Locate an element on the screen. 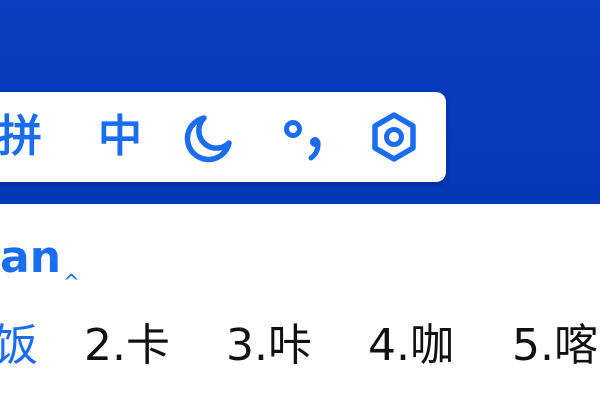 This screenshot has width=600, height=400. candidate-4: 4.咖 is located at coordinates (411, 346).